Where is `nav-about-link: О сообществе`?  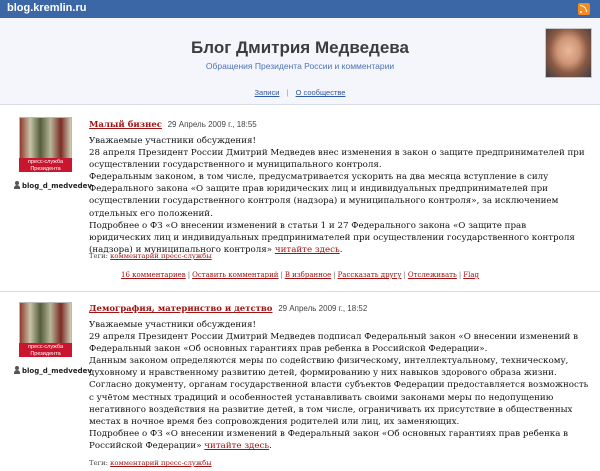
nav-about-link: О сообществе is located at coordinates (321, 92).